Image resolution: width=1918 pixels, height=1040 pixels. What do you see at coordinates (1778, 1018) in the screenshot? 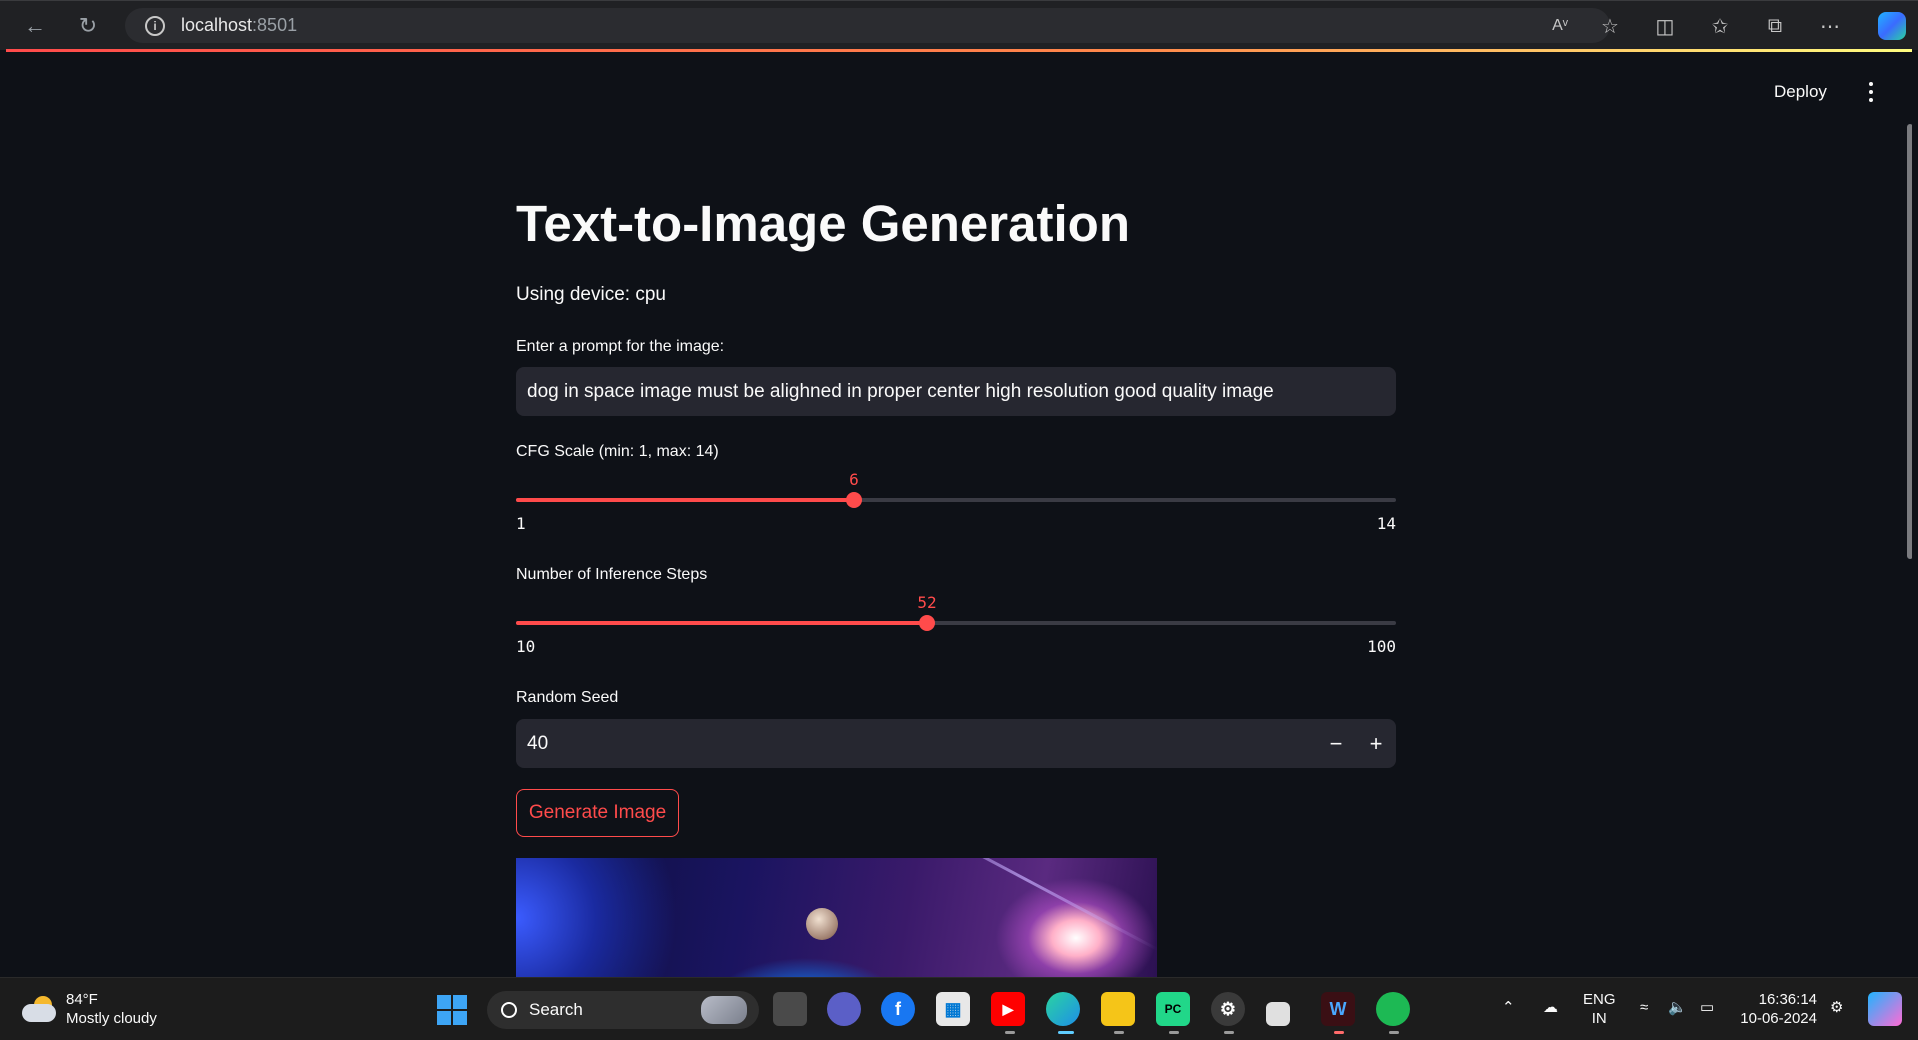
I see `clock-date: 10-06-2024` at bounding box center [1778, 1018].